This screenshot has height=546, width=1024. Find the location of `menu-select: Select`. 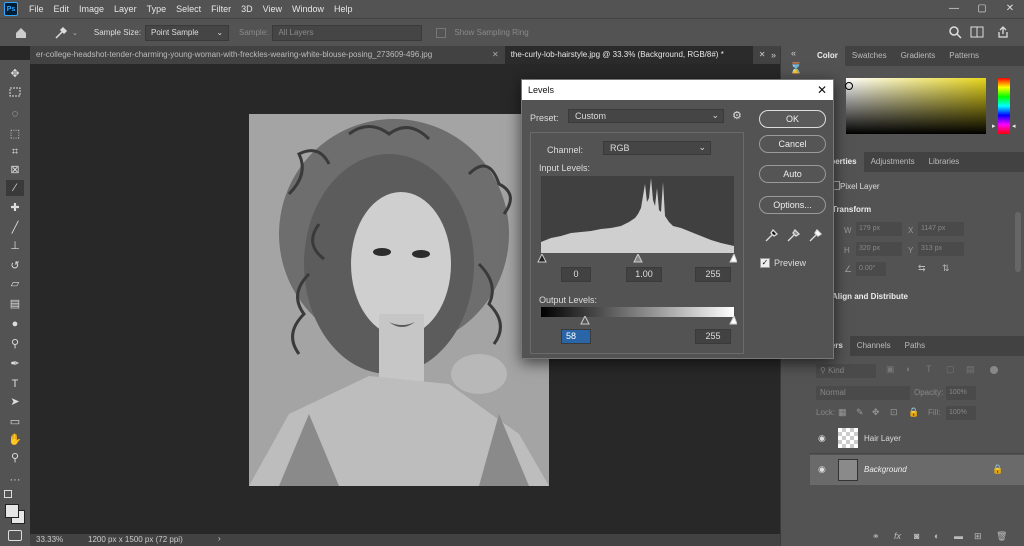

menu-select: Select is located at coordinates (188, 9).